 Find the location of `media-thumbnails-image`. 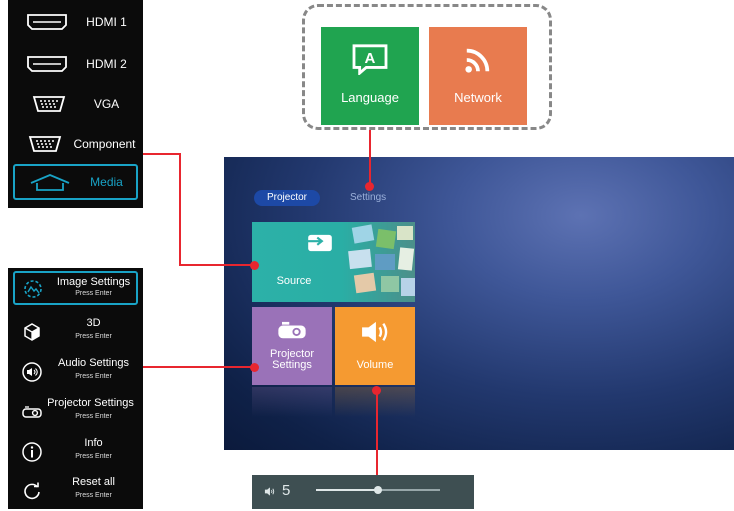

media-thumbnails-image is located at coordinates (381, 260).